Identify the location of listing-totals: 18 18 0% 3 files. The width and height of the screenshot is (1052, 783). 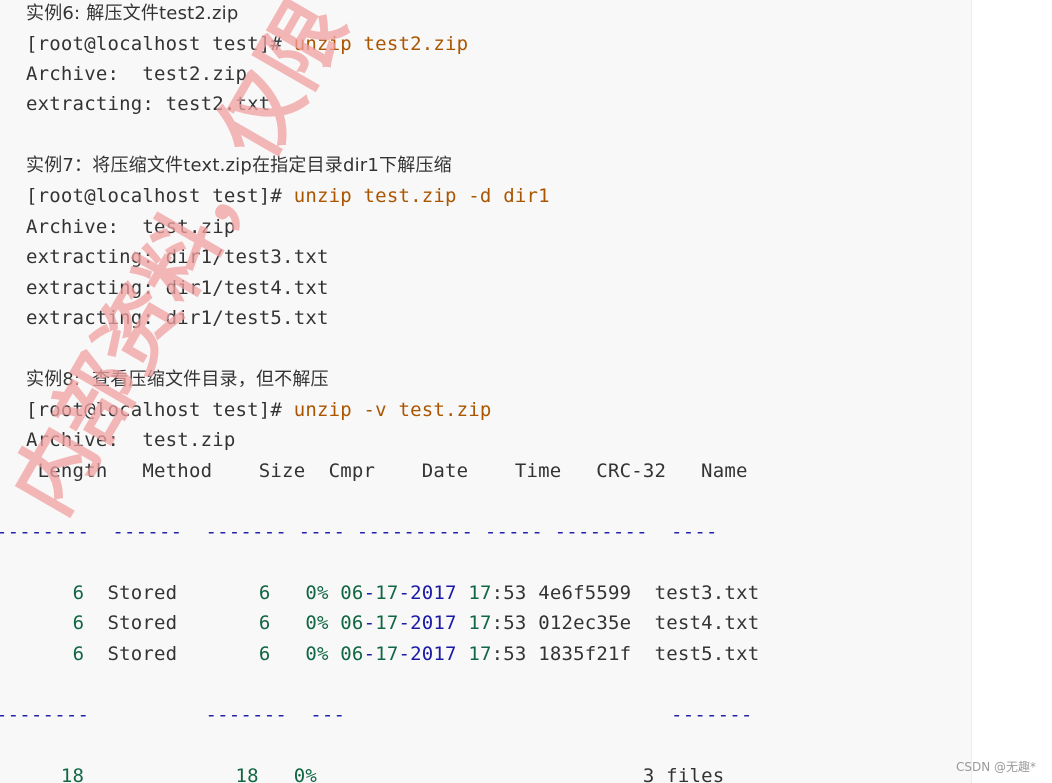
(392, 774).